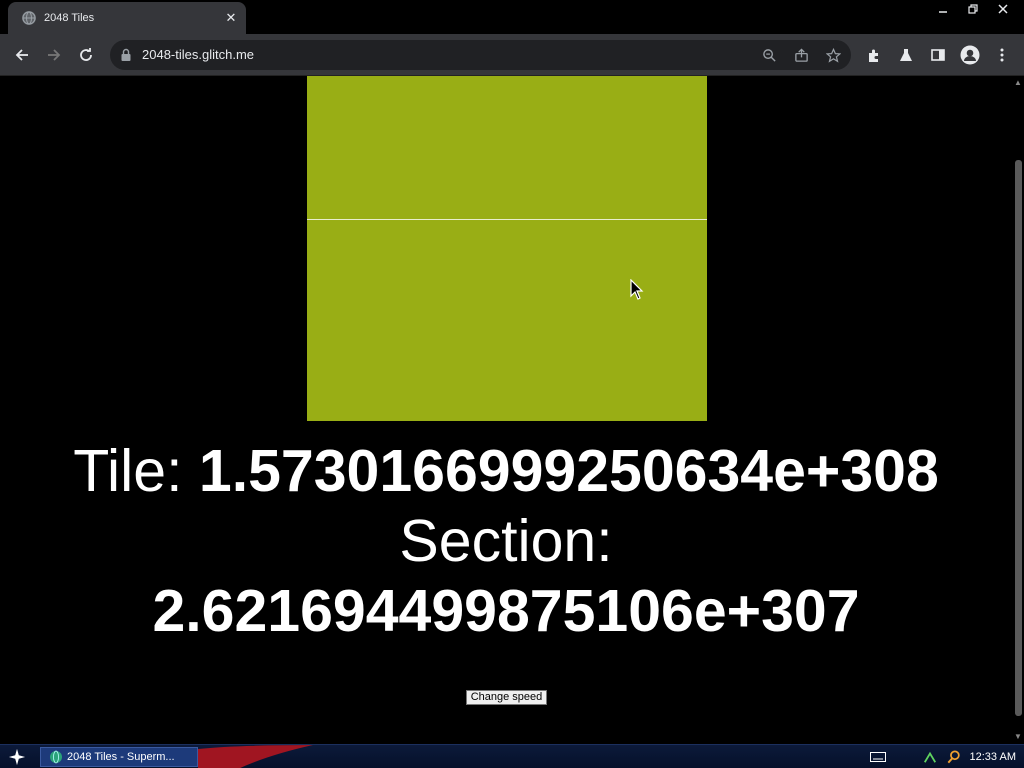 The height and width of the screenshot is (768, 1024). I want to click on network-icon, so click(930, 757).